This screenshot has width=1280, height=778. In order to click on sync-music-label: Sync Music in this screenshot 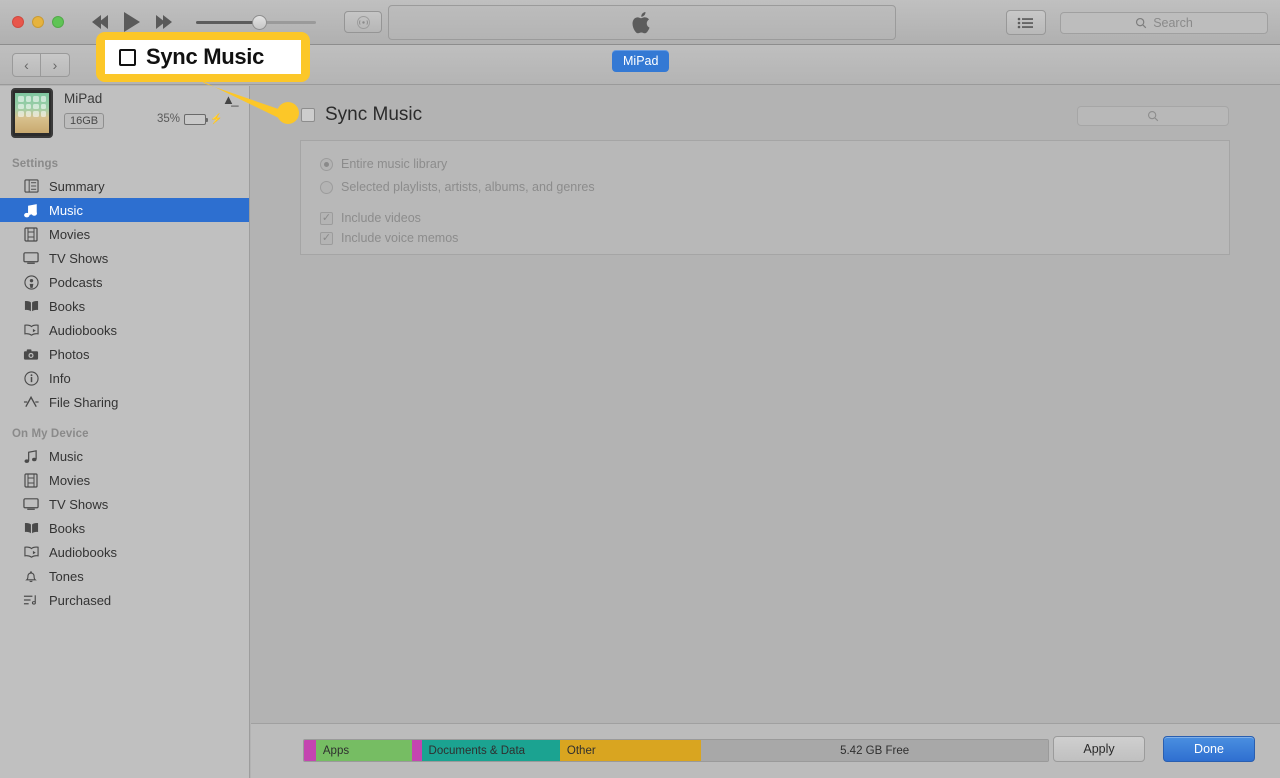, I will do `click(374, 114)`.